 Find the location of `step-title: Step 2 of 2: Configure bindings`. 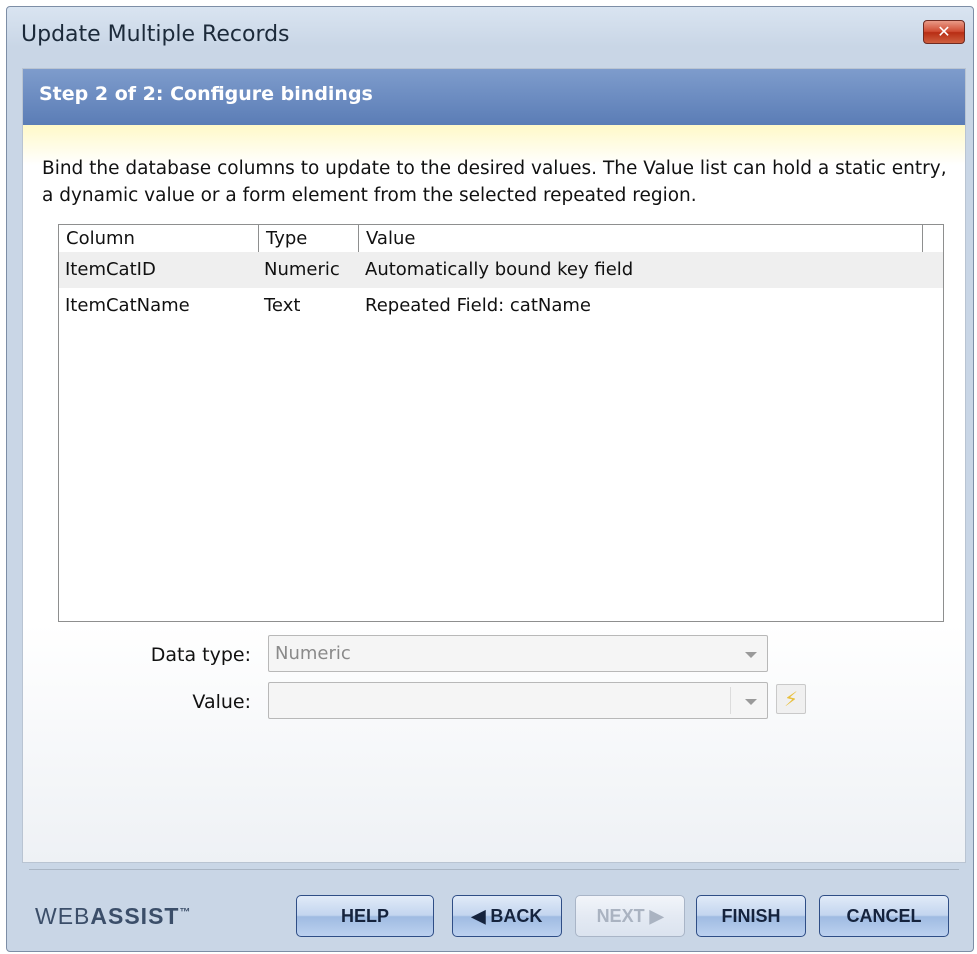

step-title: Step 2 of 2: Configure bindings is located at coordinates (206, 94).